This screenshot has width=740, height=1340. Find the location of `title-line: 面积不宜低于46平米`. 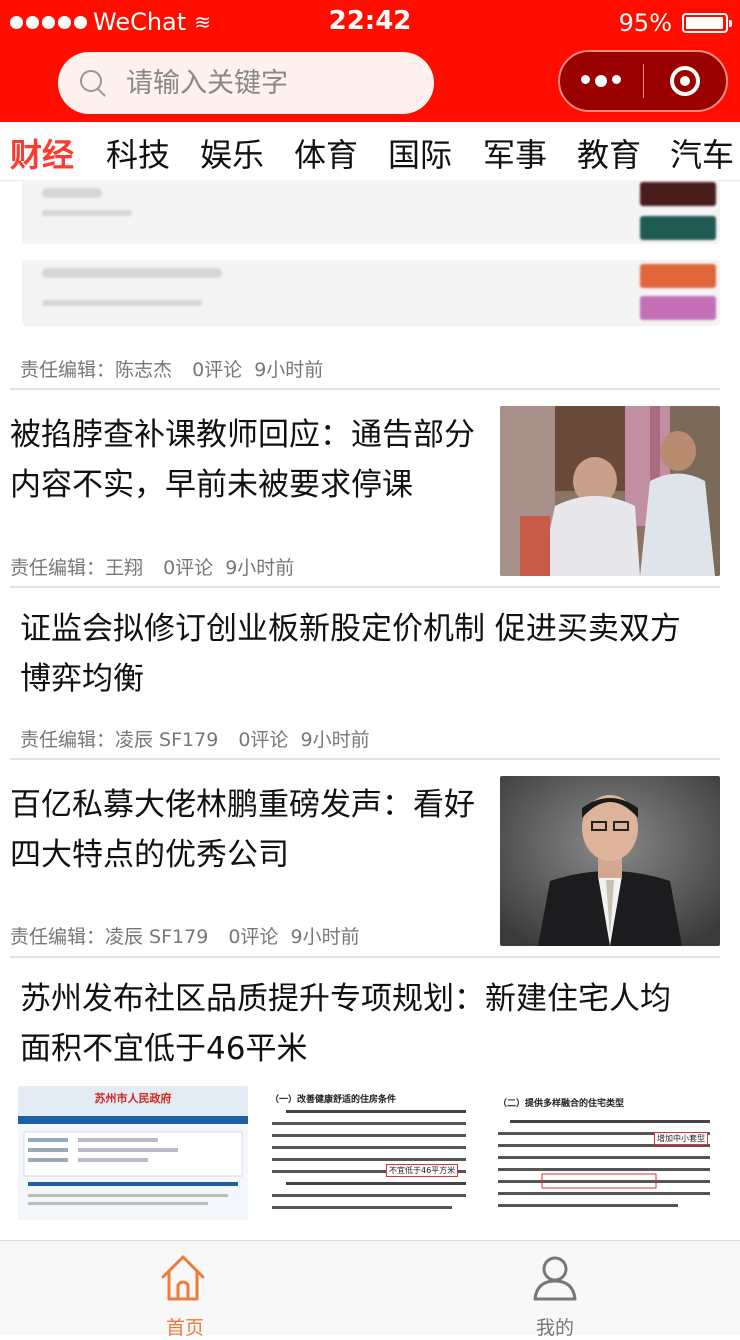

title-line: 面积不宜低于46平米 is located at coordinates (164, 1049).